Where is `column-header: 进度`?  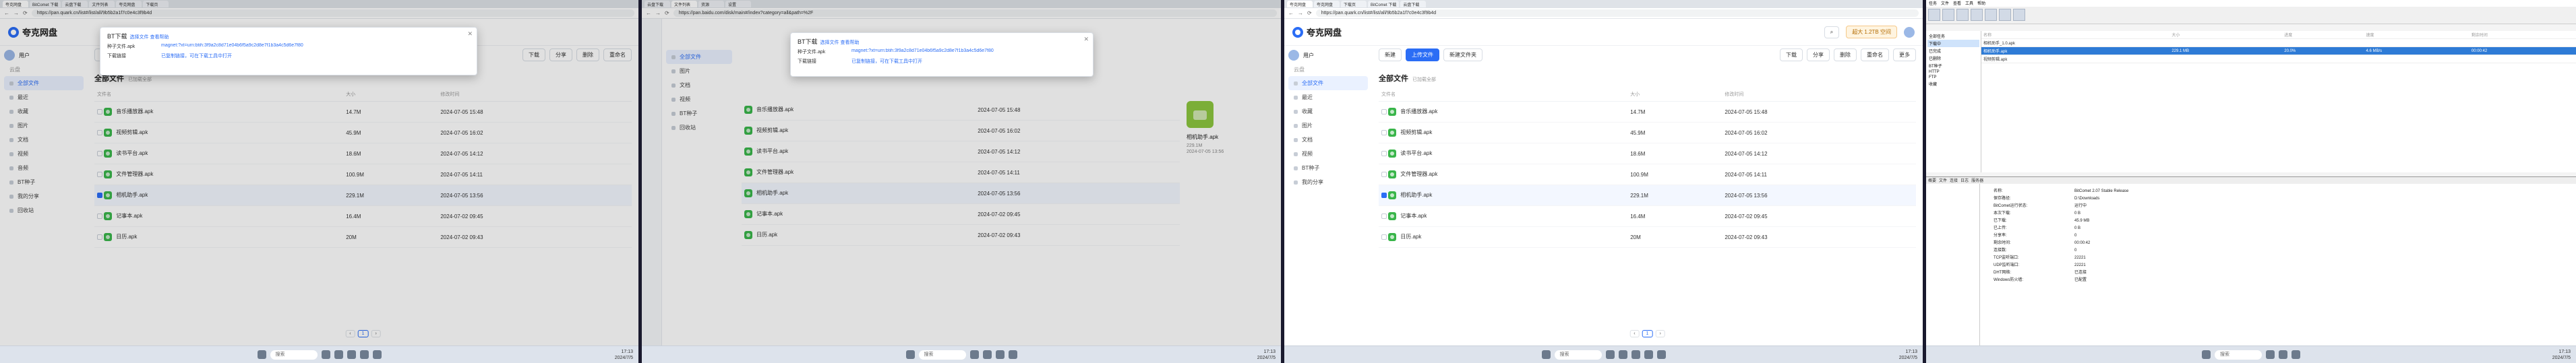 column-header: 进度 is located at coordinates (2323, 35).